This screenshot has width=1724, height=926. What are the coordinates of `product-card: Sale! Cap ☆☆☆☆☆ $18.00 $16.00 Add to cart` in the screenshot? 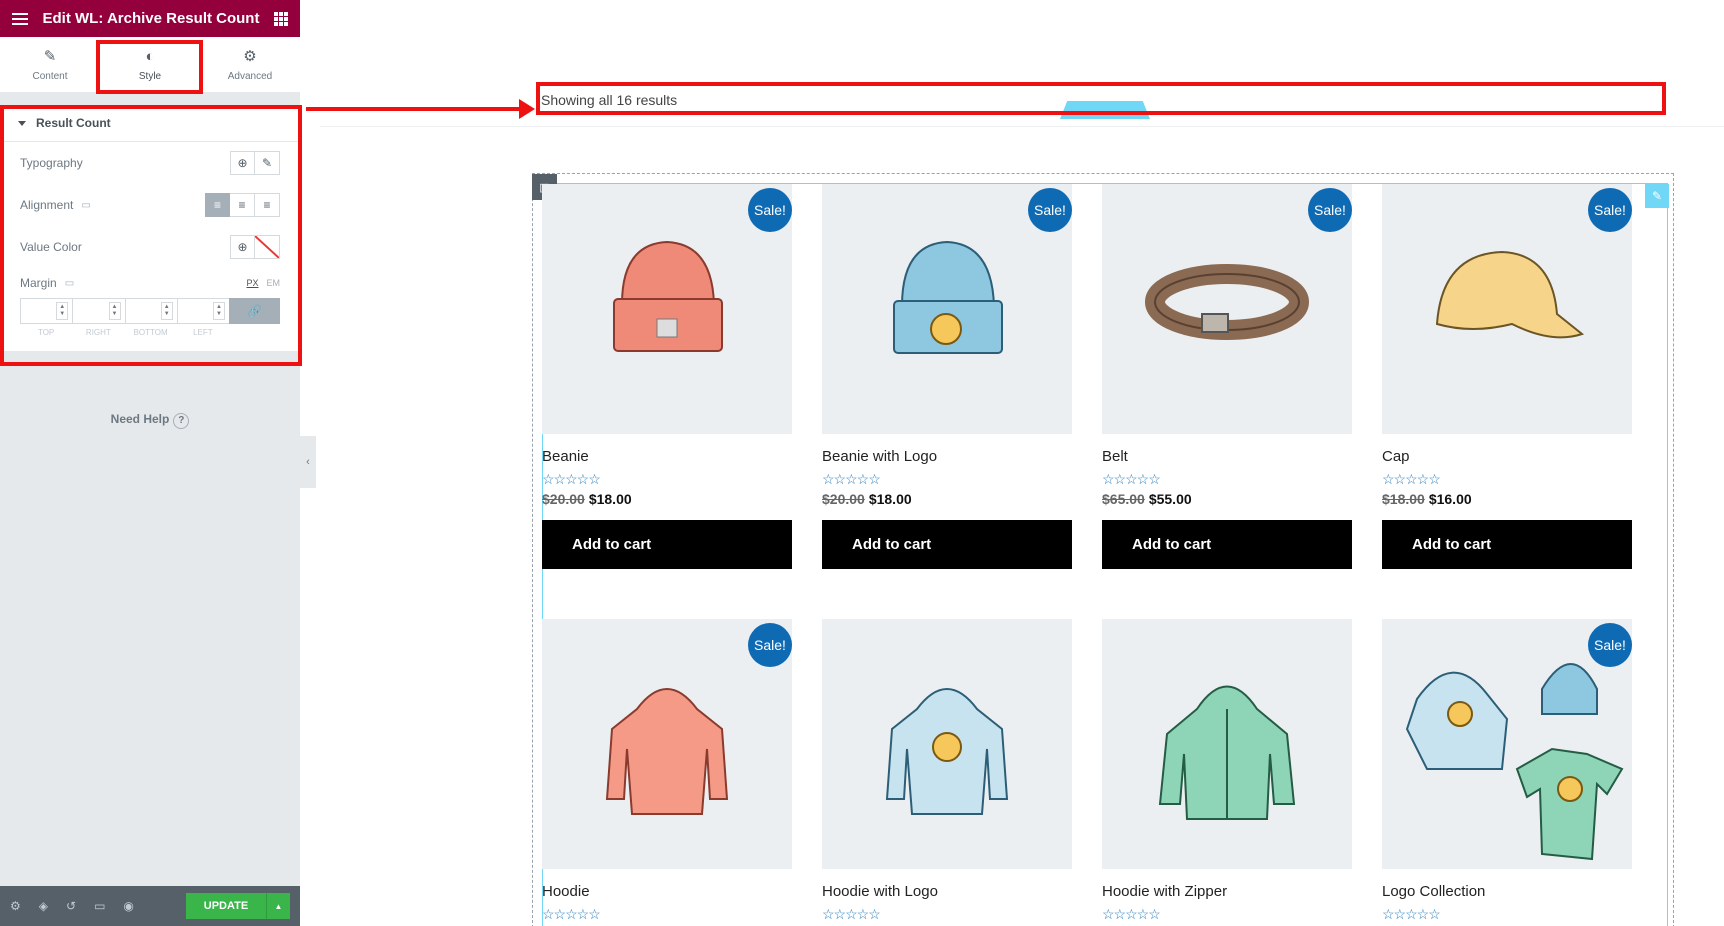 It's located at (1507, 376).